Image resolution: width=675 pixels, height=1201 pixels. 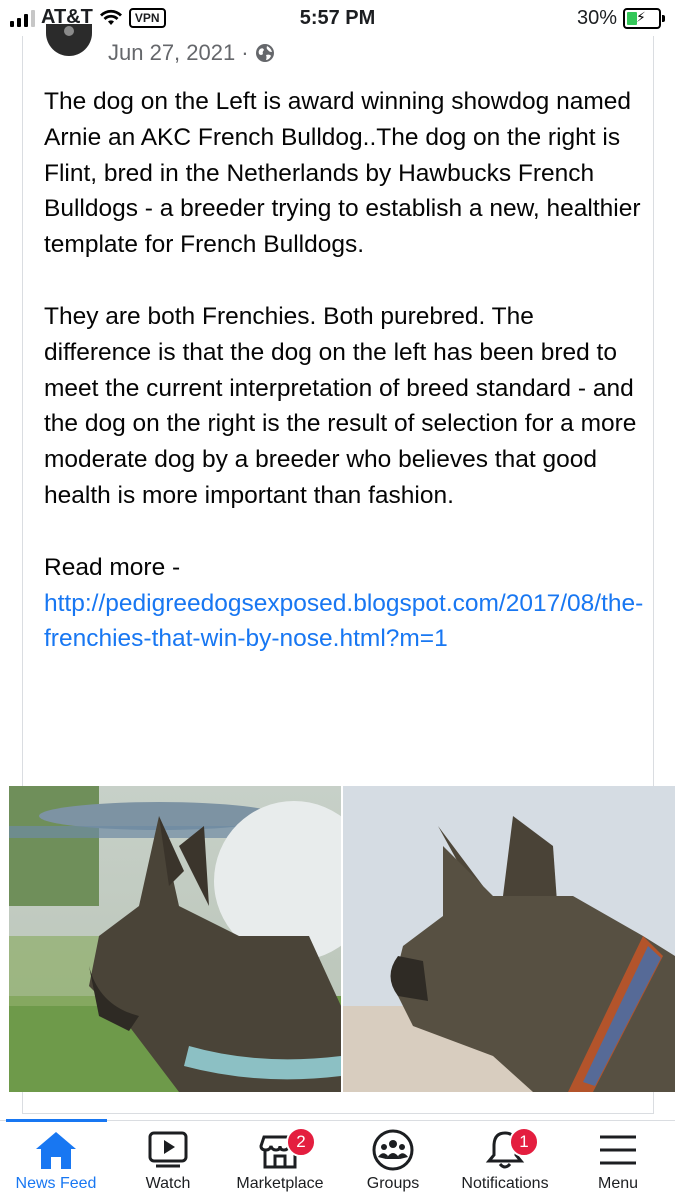 What do you see at coordinates (618, 1150) in the screenshot?
I see `menu-icon` at bounding box center [618, 1150].